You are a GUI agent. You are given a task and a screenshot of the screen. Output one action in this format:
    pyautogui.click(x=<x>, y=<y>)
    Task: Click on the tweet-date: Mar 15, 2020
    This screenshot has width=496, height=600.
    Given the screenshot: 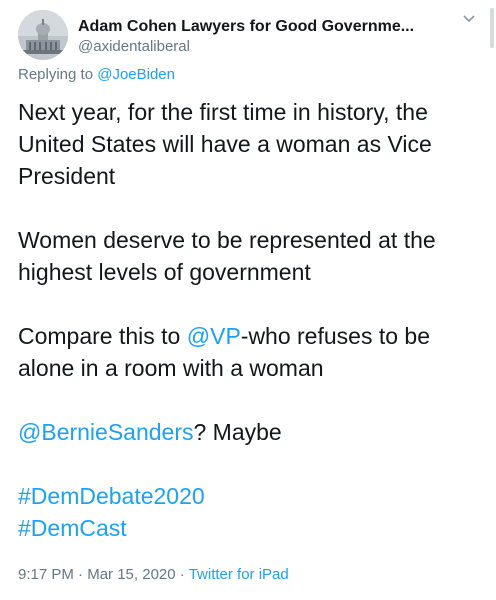 What is the action you would take?
    pyautogui.click(x=131, y=574)
    